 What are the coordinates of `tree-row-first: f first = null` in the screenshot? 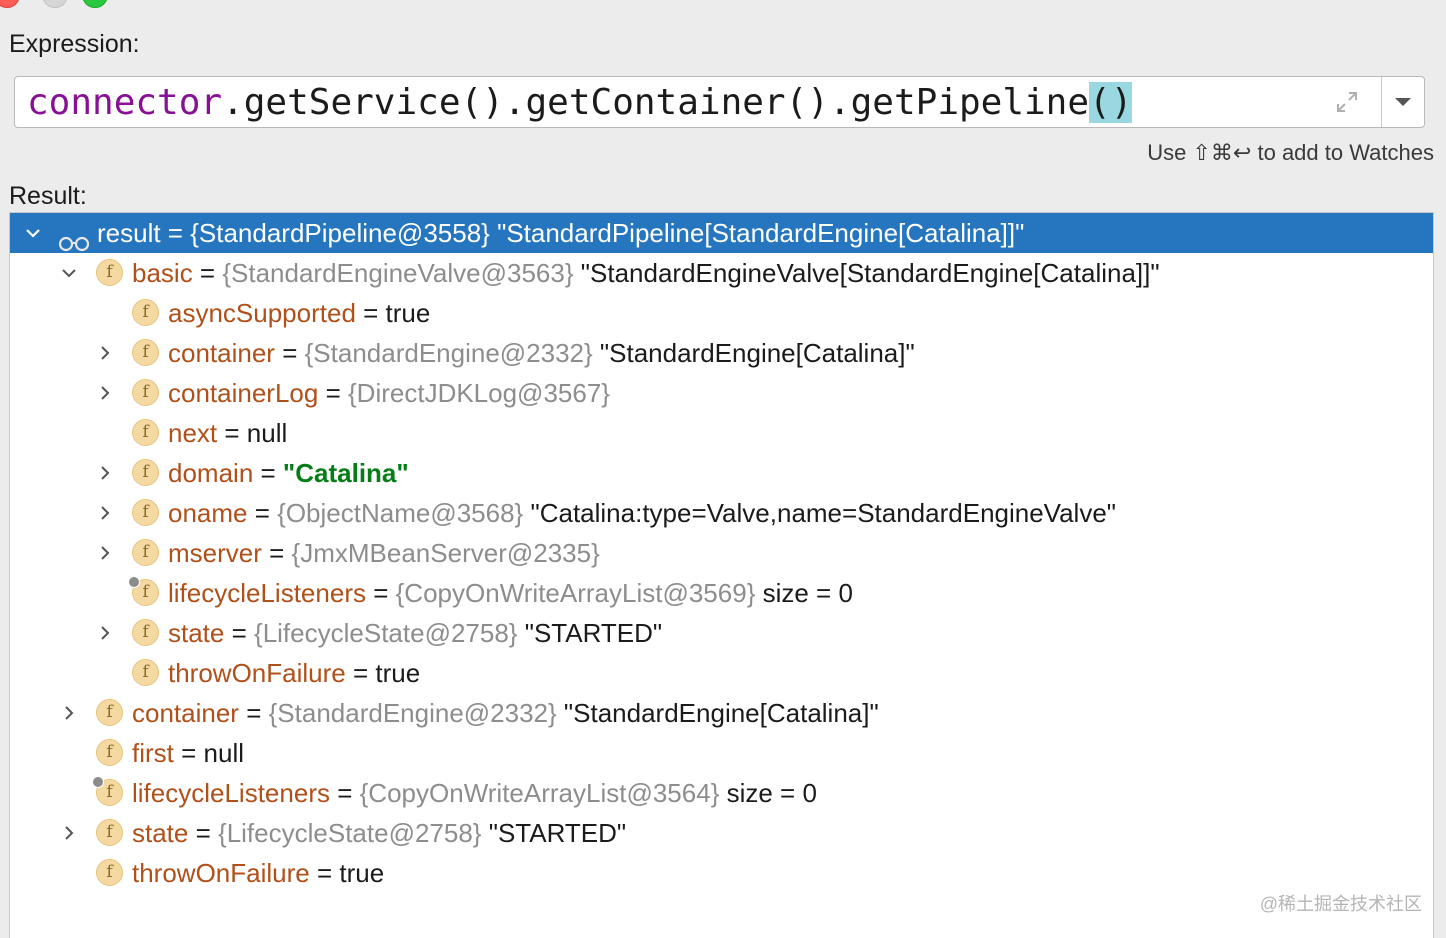 It's located at (721, 753).